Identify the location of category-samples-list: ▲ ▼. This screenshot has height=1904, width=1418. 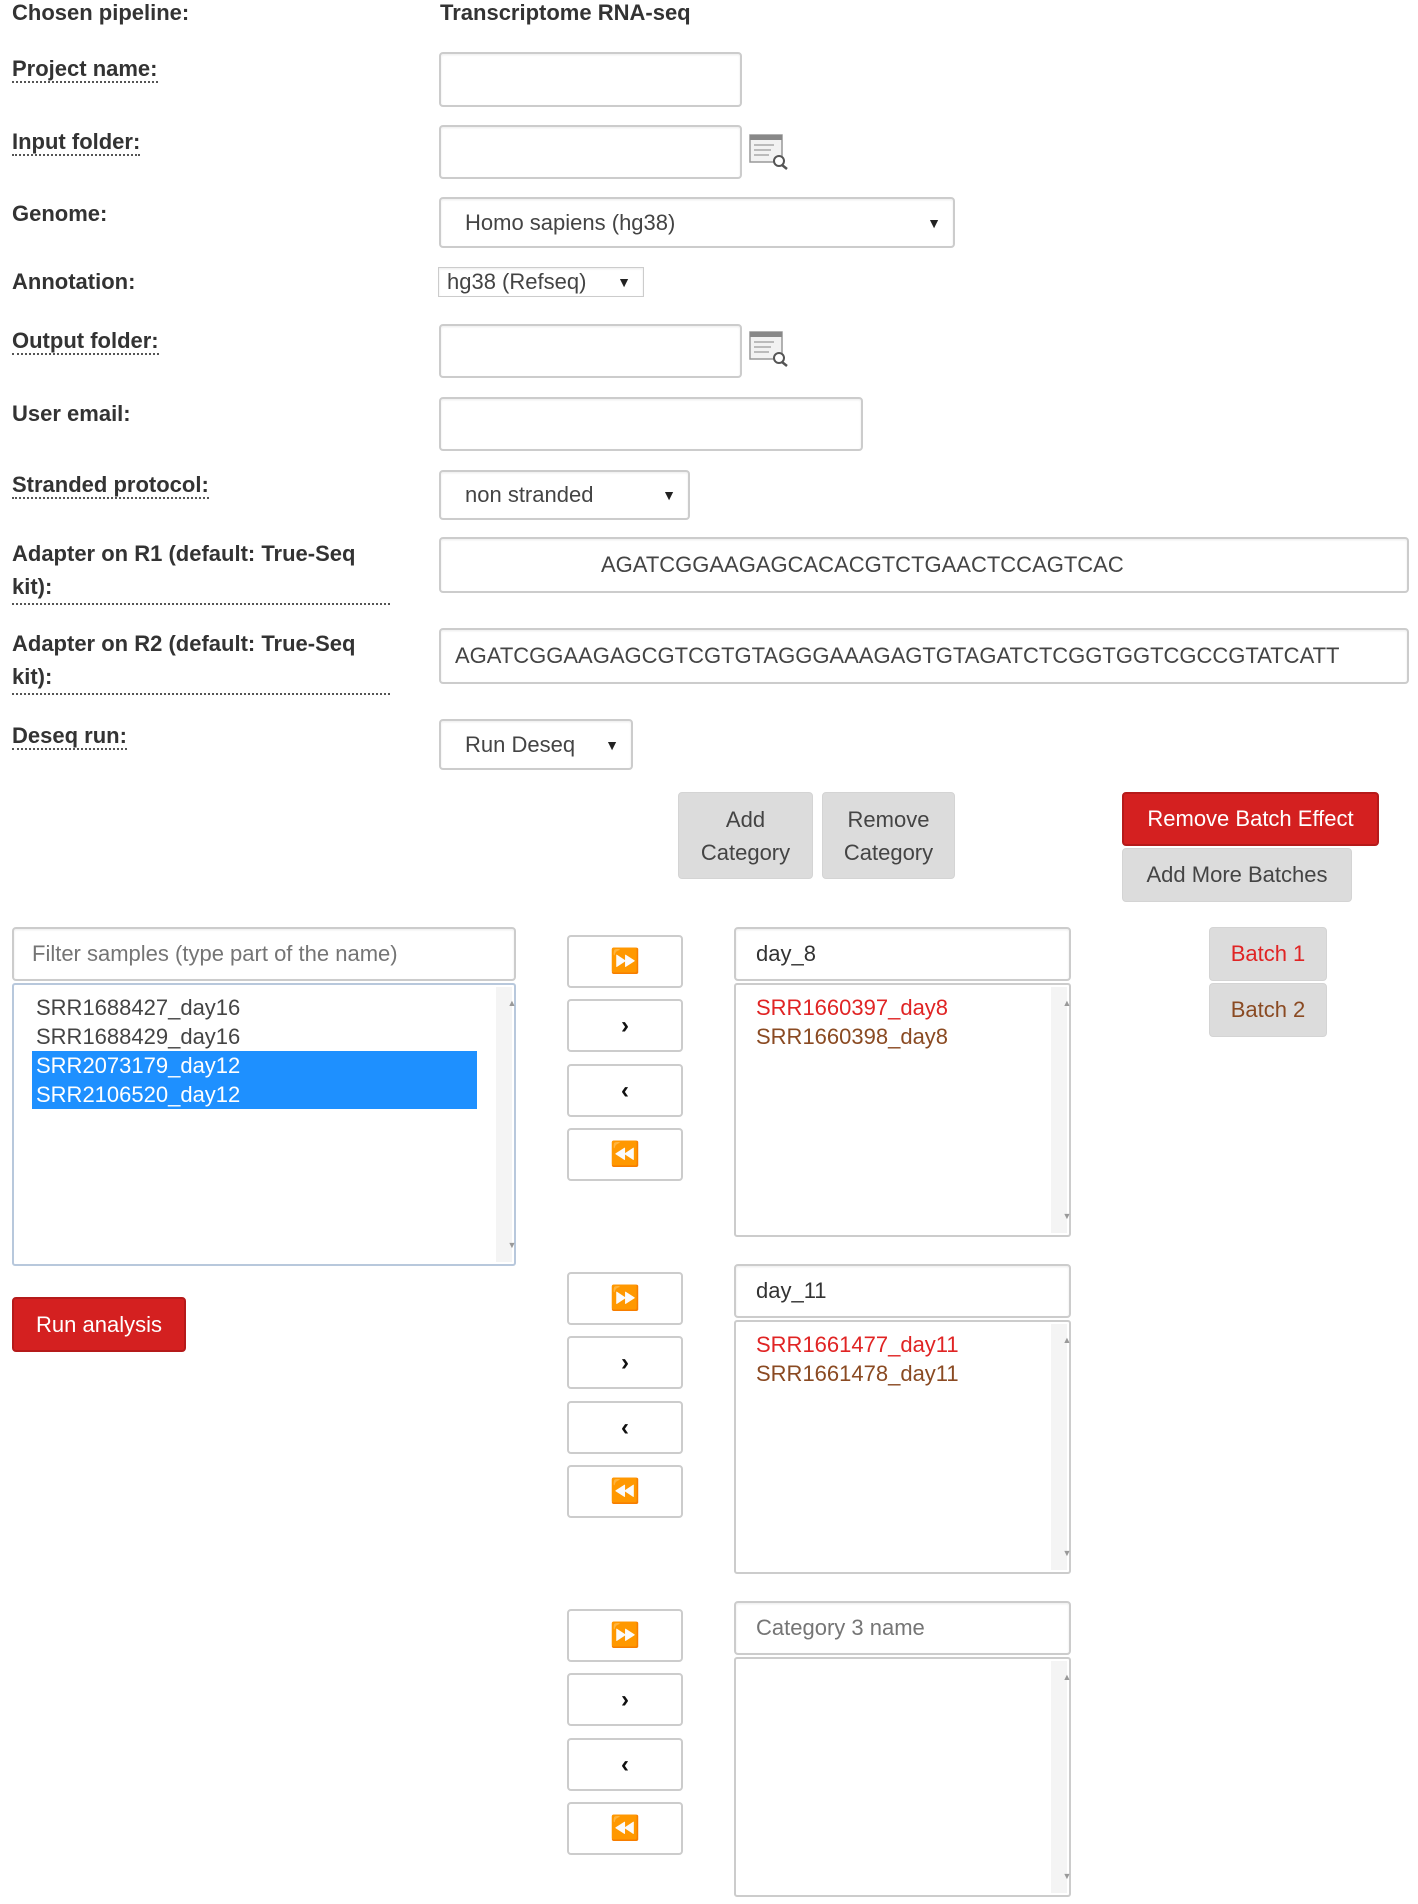
(902, 1777).